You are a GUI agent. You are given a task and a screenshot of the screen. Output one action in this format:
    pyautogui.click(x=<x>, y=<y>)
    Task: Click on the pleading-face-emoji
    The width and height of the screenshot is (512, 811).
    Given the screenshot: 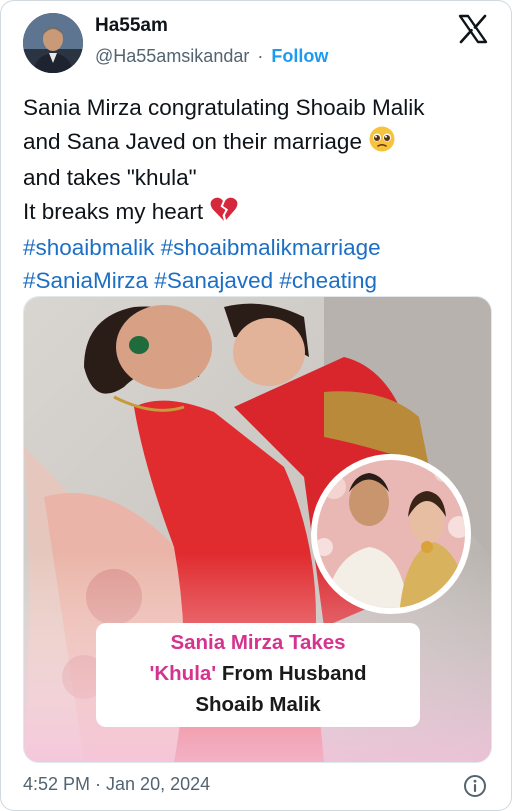 What is the action you would take?
    pyautogui.click(x=382, y=144)
    